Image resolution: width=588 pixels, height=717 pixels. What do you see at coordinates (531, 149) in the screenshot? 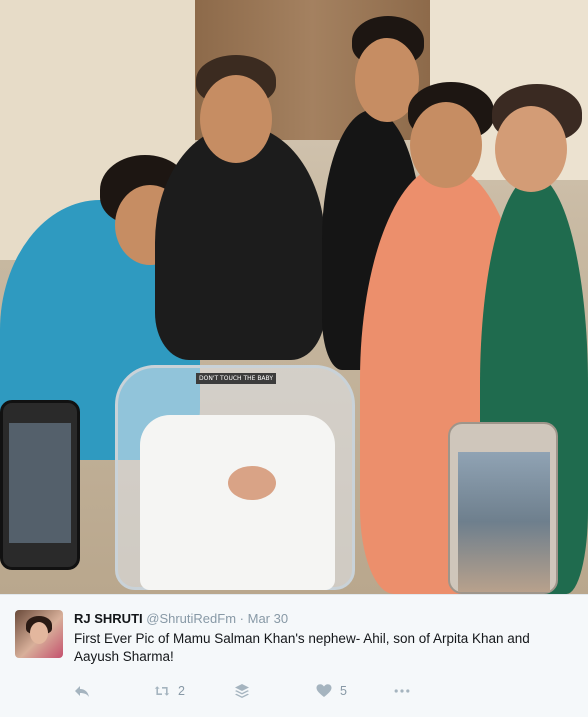
I see `photo-person-5-head` at bounding box center [531, 149].